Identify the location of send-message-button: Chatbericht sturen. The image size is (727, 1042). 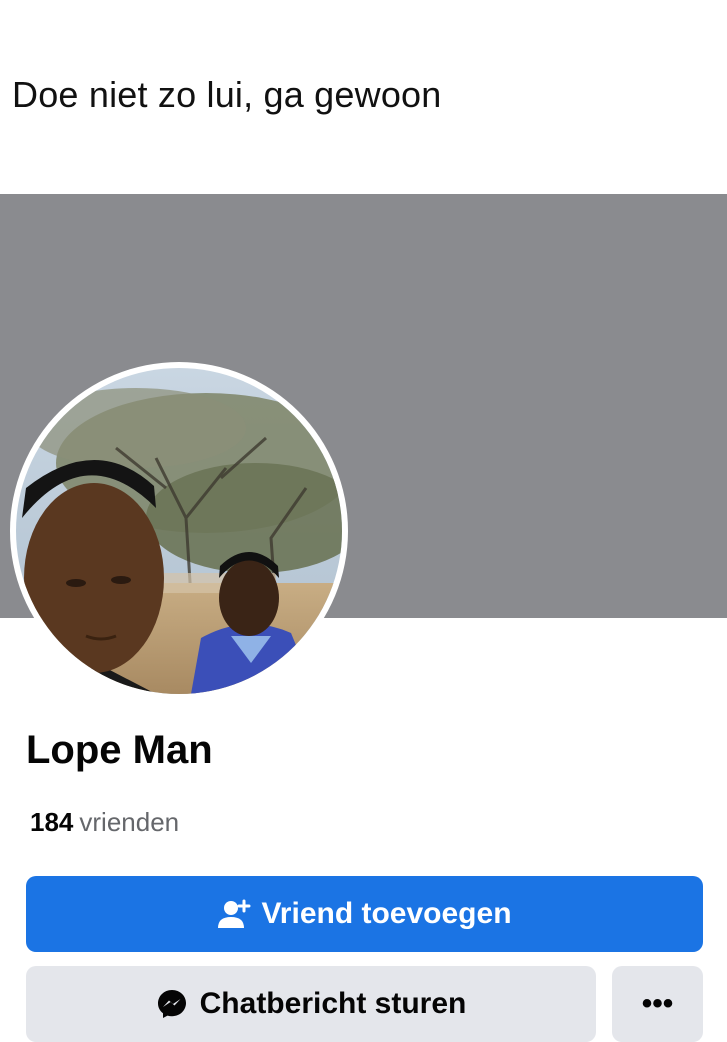
(311, 1004).